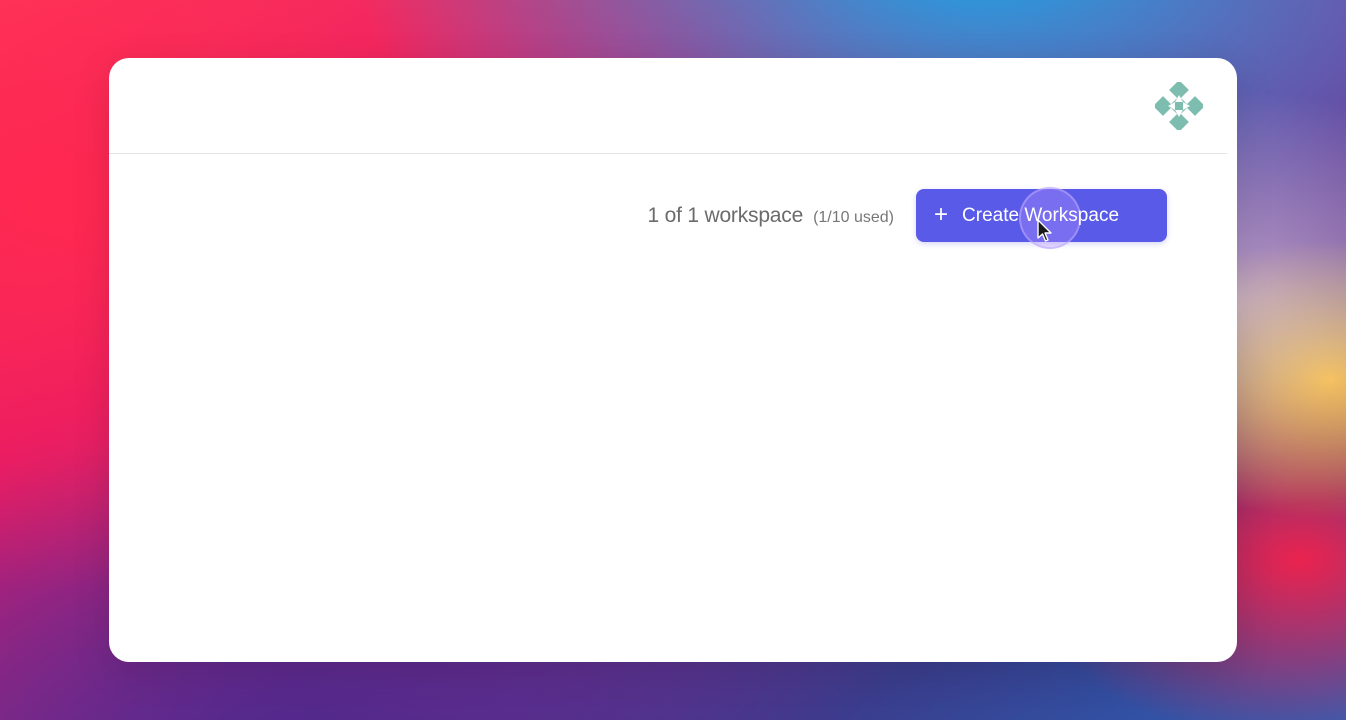 The height and width of the screenshot is (720, 1346). I want to click on workspace-count: 1 of 1 workspace (1/10 used), so click(771, 216).